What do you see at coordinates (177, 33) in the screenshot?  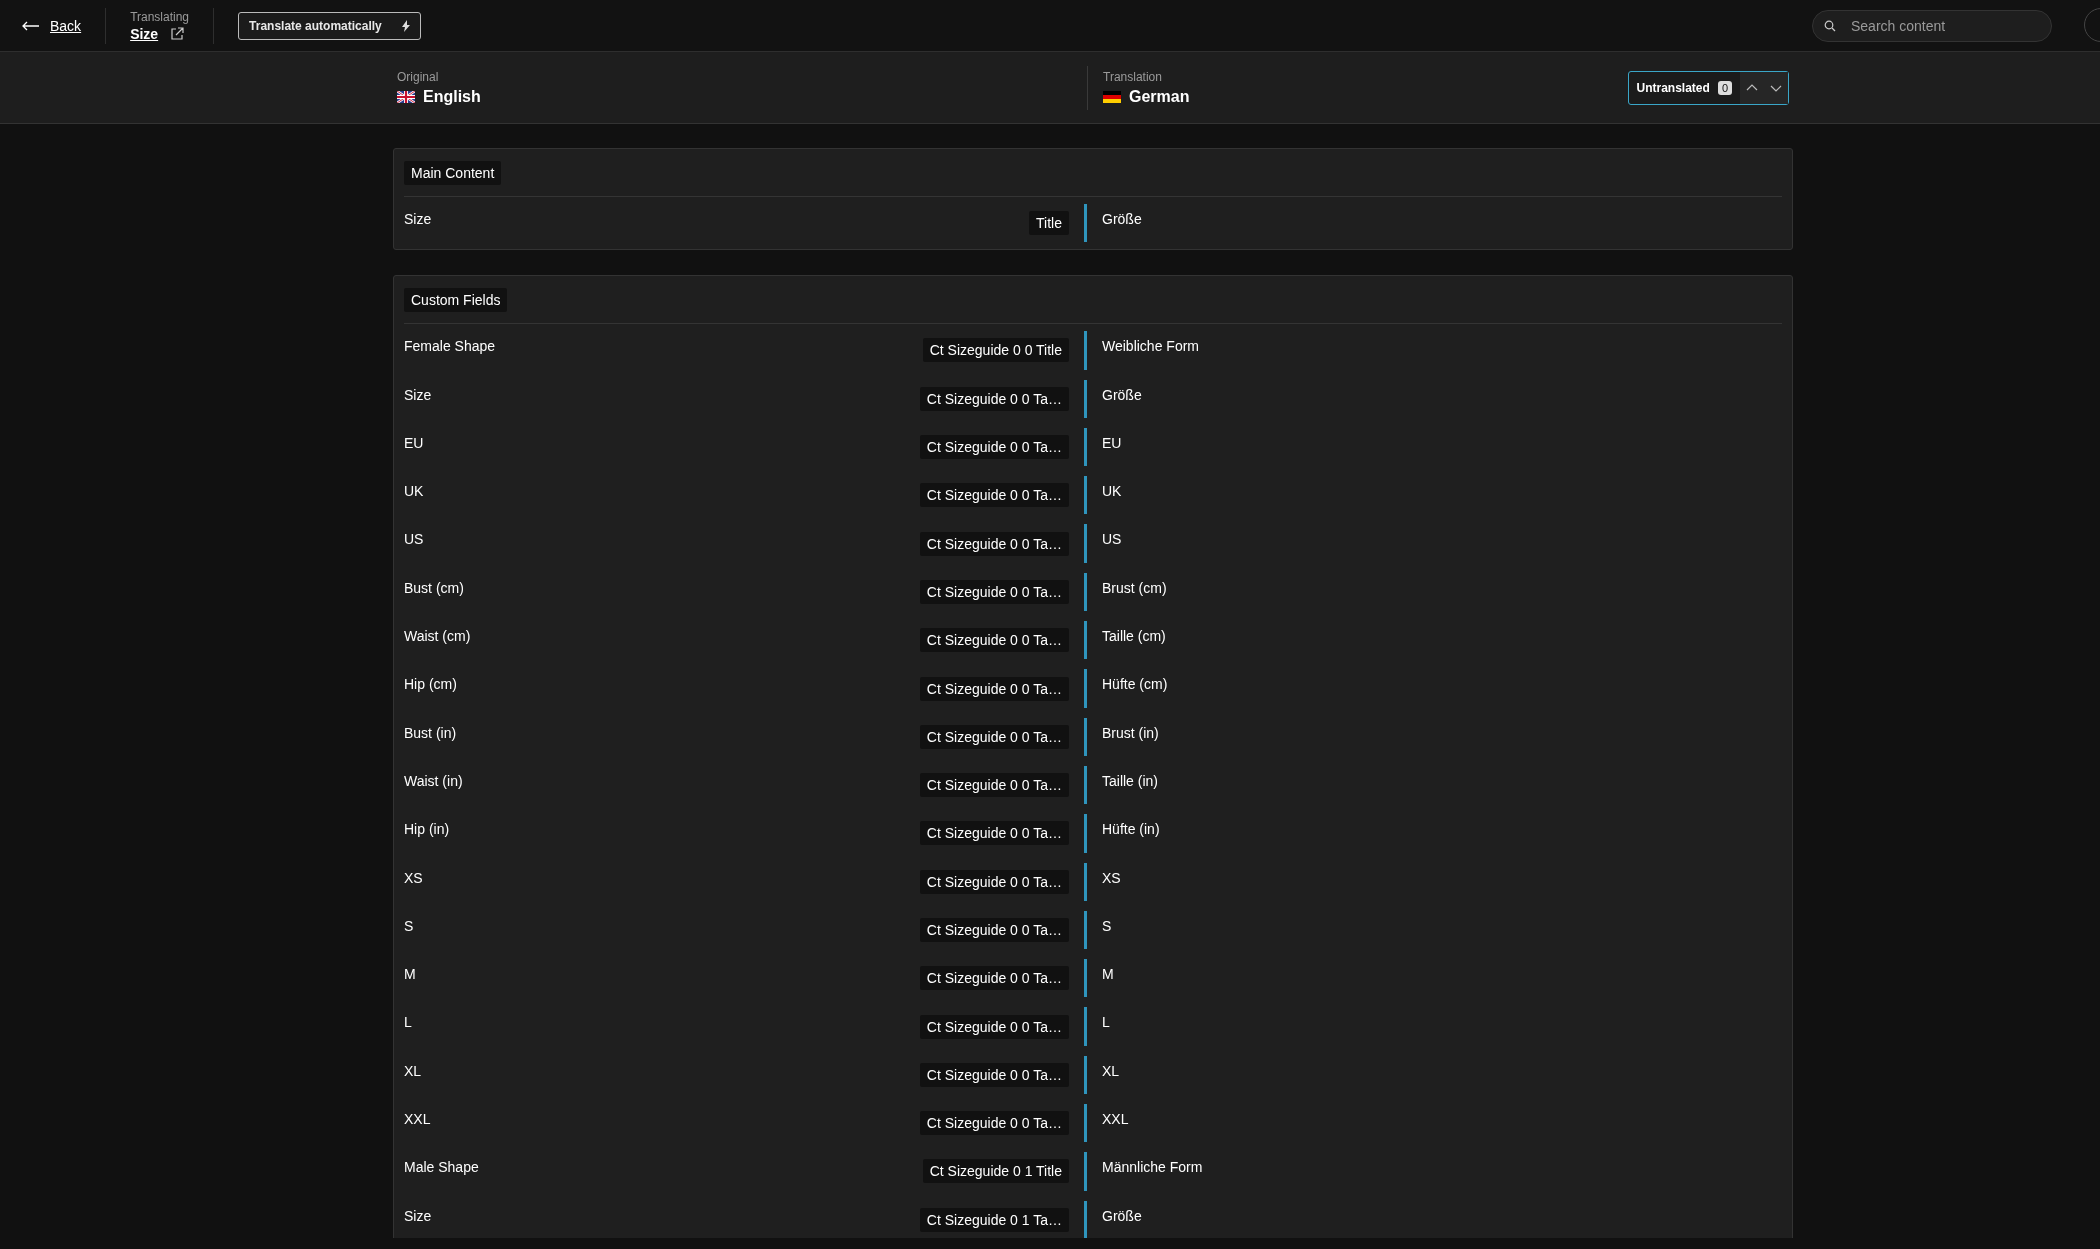 I see `external-link-icon` at bounding box center [177, 33].